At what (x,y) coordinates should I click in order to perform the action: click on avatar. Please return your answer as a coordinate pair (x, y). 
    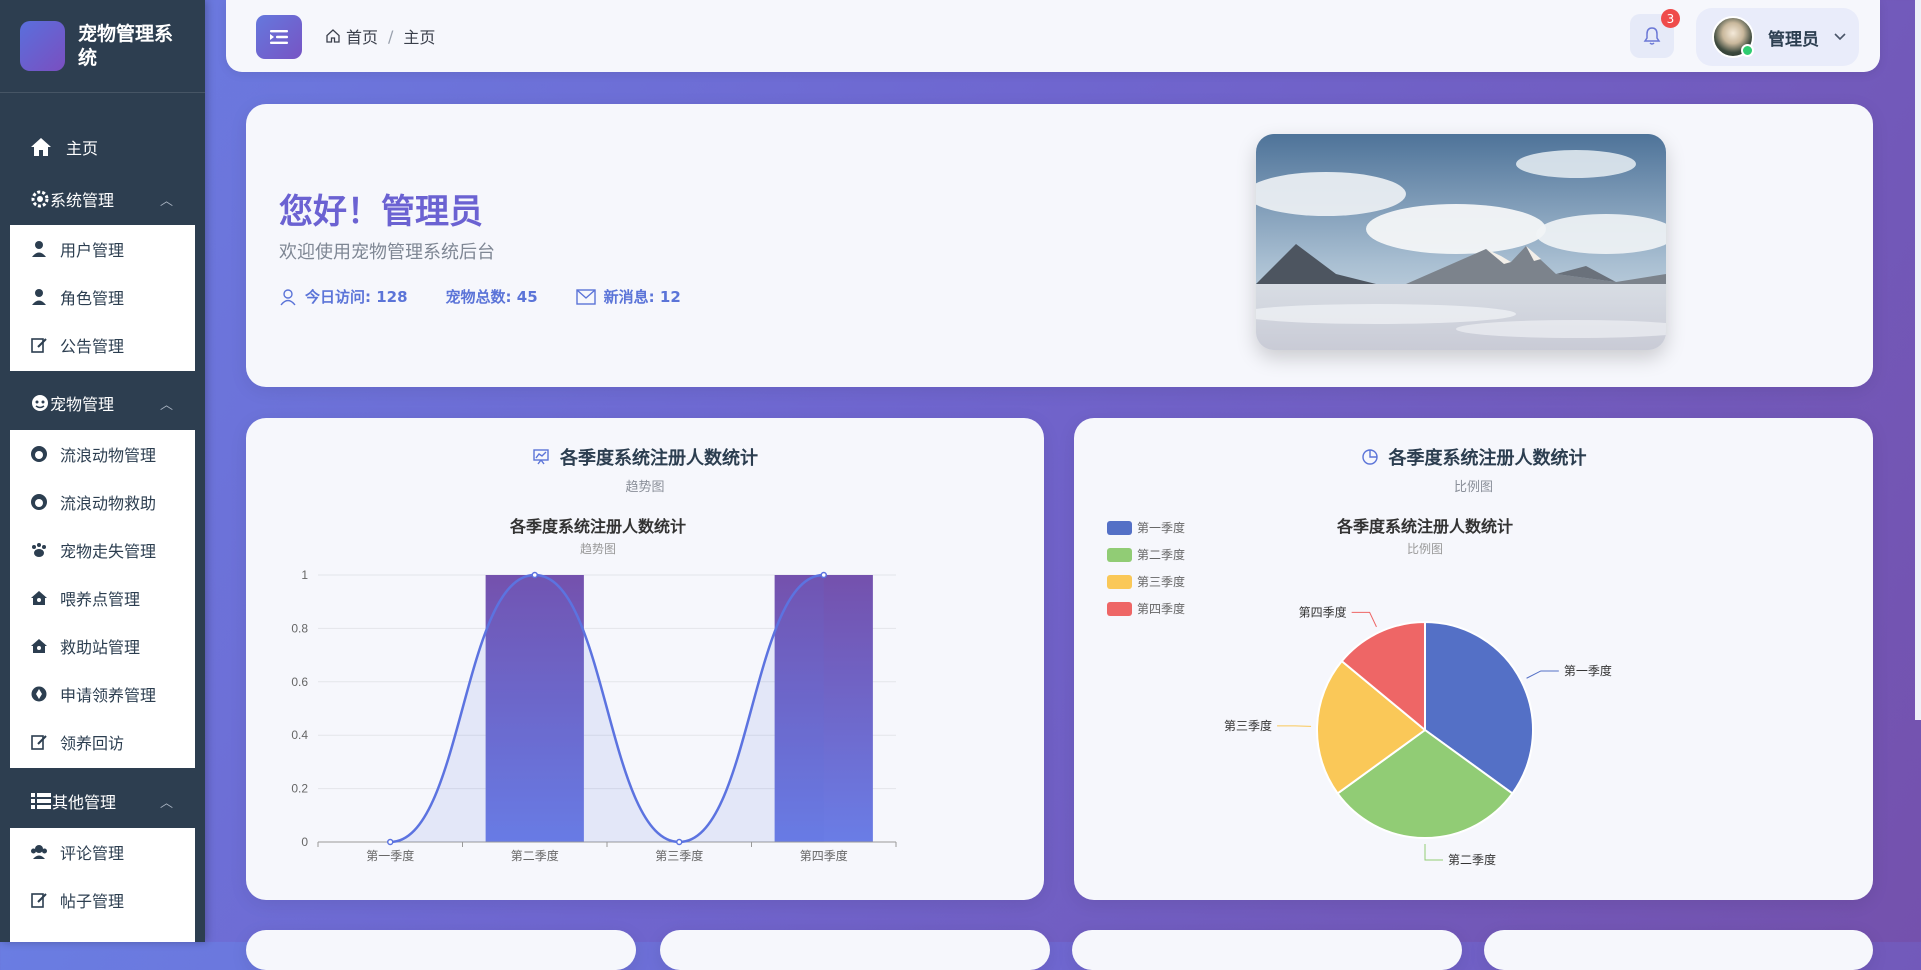
    Looking at the image, I should click on (1733, 37).